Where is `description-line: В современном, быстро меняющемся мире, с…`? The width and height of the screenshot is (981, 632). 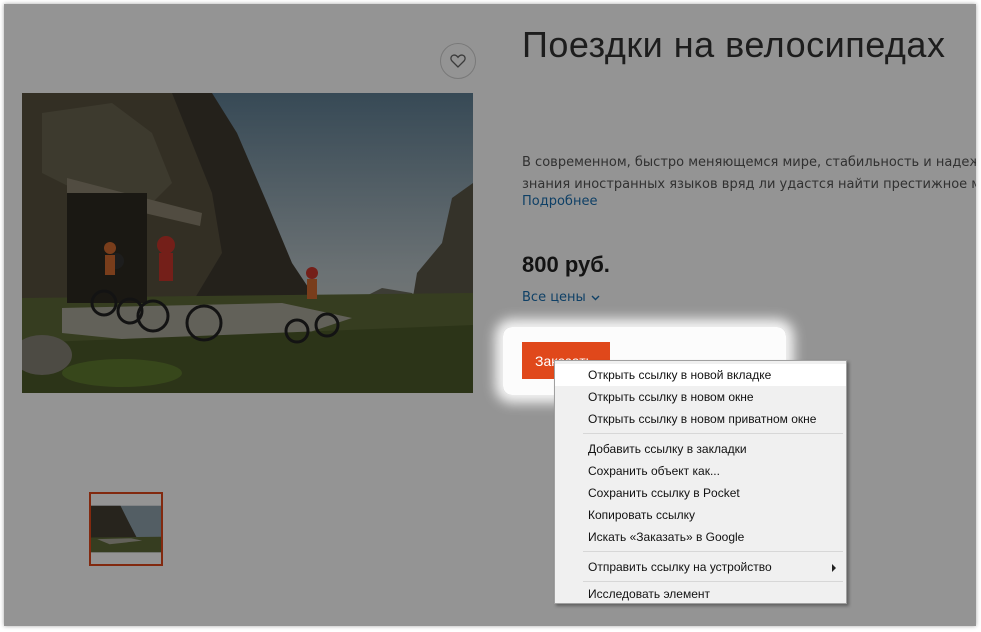
description-line: В современном, быстро меняющемся мире, с… is located at coordinates (749, 162).